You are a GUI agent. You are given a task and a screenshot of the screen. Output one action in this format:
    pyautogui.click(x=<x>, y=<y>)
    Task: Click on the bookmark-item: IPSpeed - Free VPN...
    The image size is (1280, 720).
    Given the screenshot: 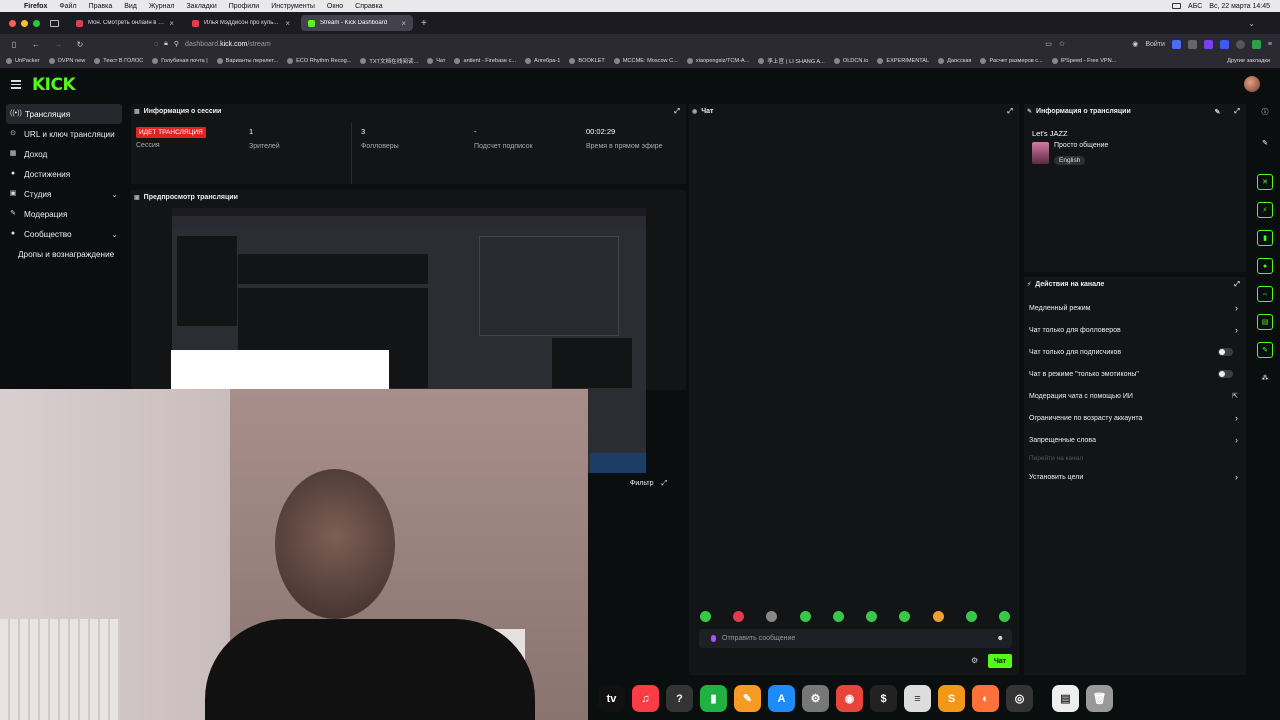 What is the action you would take?
    pyautogui.click(x=1083, y=61)
    